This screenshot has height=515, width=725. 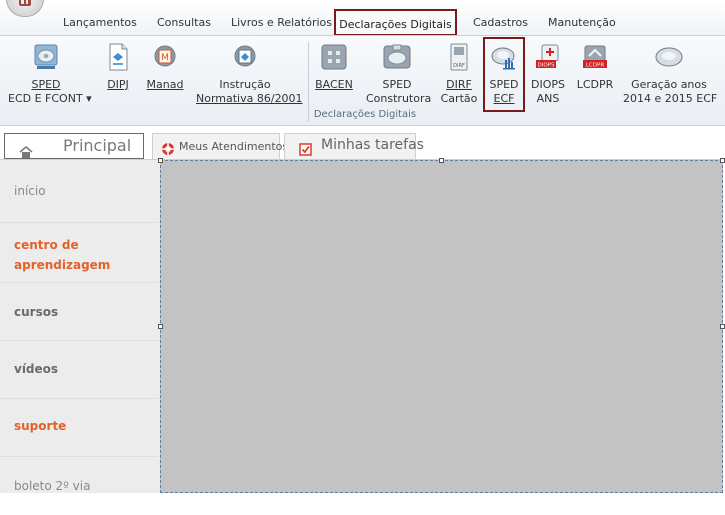 I want to click on manad-label: Manad, so click(x=165, y=84).